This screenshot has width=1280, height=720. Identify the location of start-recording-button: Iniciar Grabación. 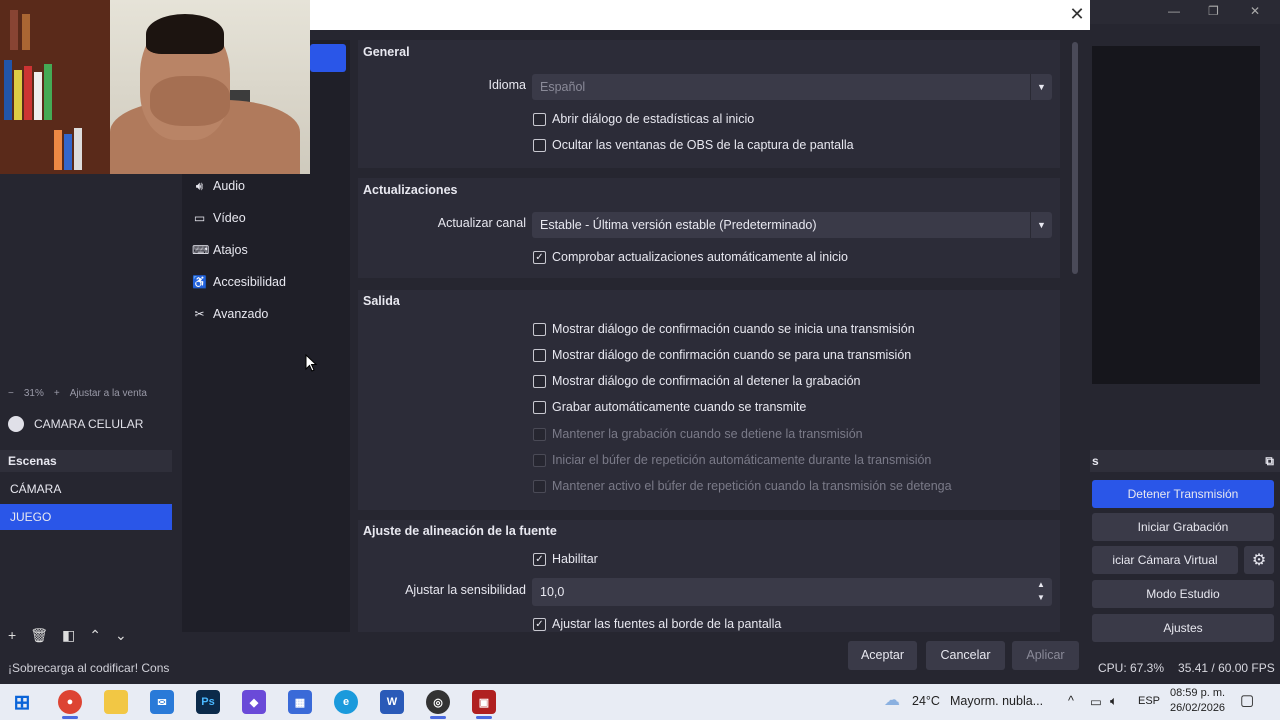
(1183, 527).